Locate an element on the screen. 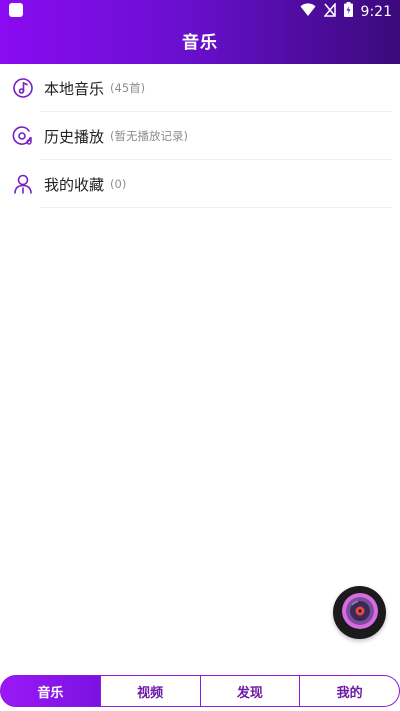 The width and height of the screenshot is (400, 711). divider is located at coordinates (216, 207).